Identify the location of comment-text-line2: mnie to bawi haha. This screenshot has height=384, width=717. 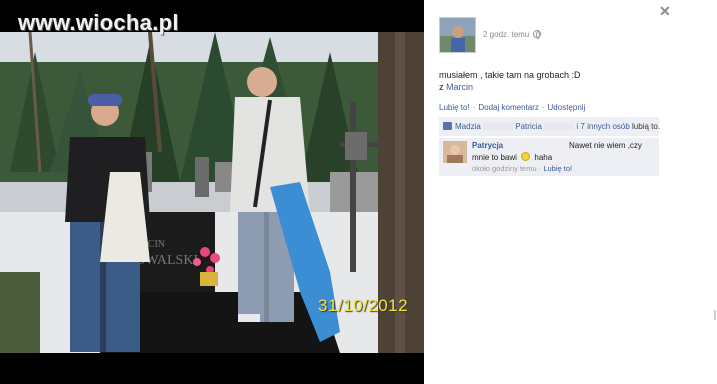
(512, 157).